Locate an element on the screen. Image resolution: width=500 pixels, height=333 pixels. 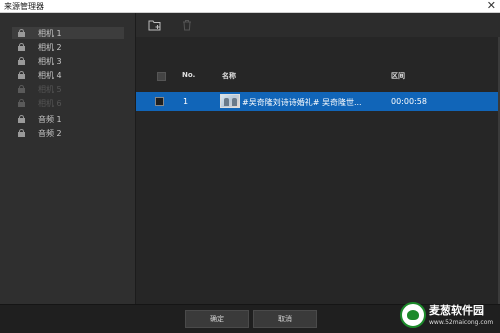
brand-logo-icon is located at coordinates (413, 315).